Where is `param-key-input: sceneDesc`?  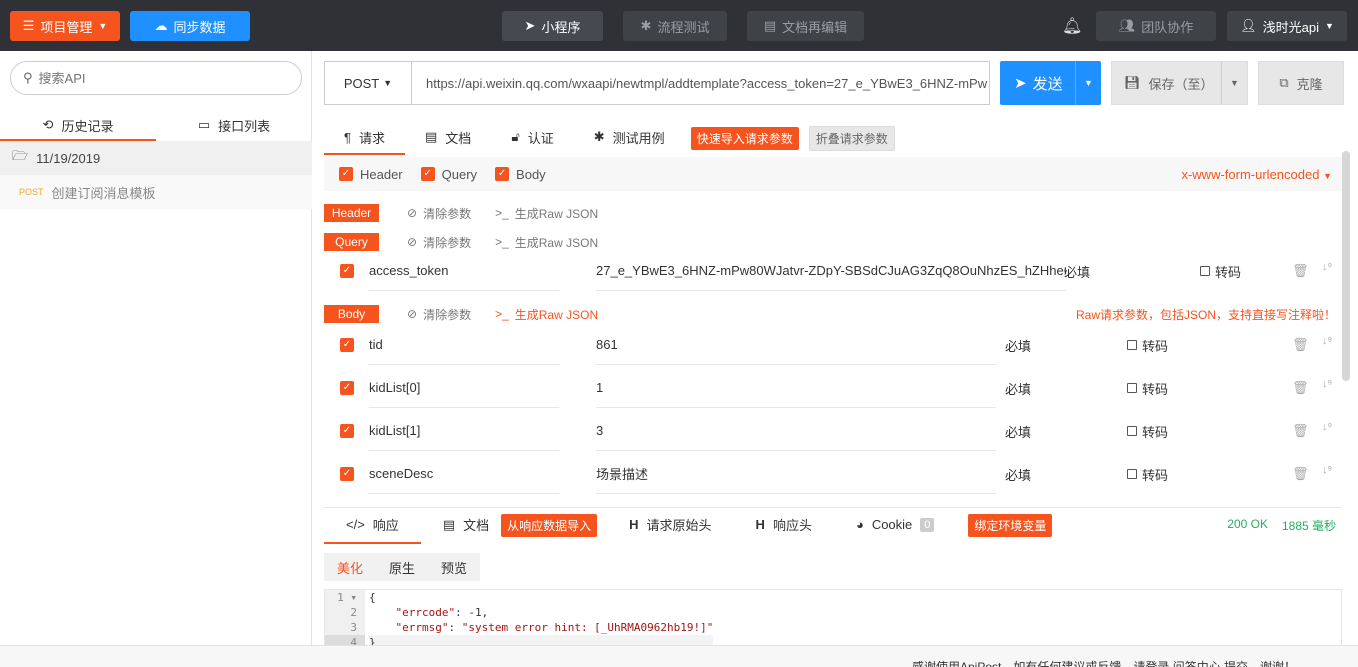
param-key-input: sceneDesc is located at coordinates (464, 474).